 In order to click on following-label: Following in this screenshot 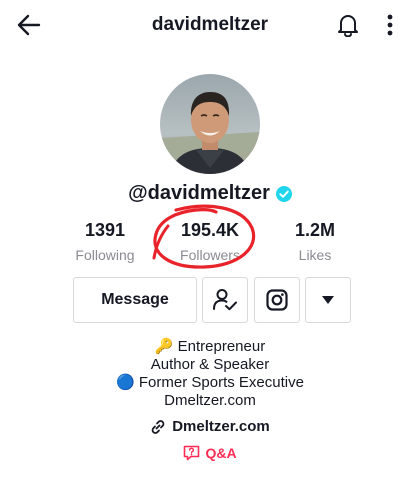, I will do `click(105, 255)`.